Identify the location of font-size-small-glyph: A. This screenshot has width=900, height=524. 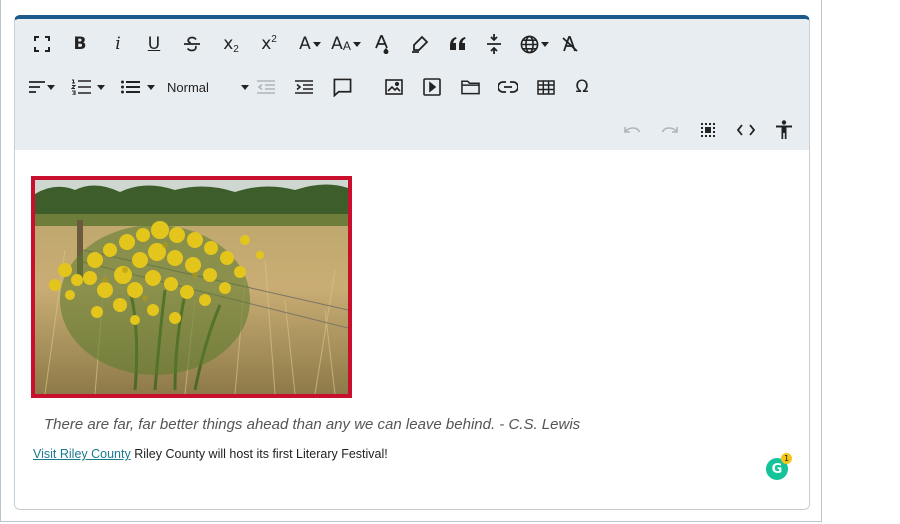
(346, 46).